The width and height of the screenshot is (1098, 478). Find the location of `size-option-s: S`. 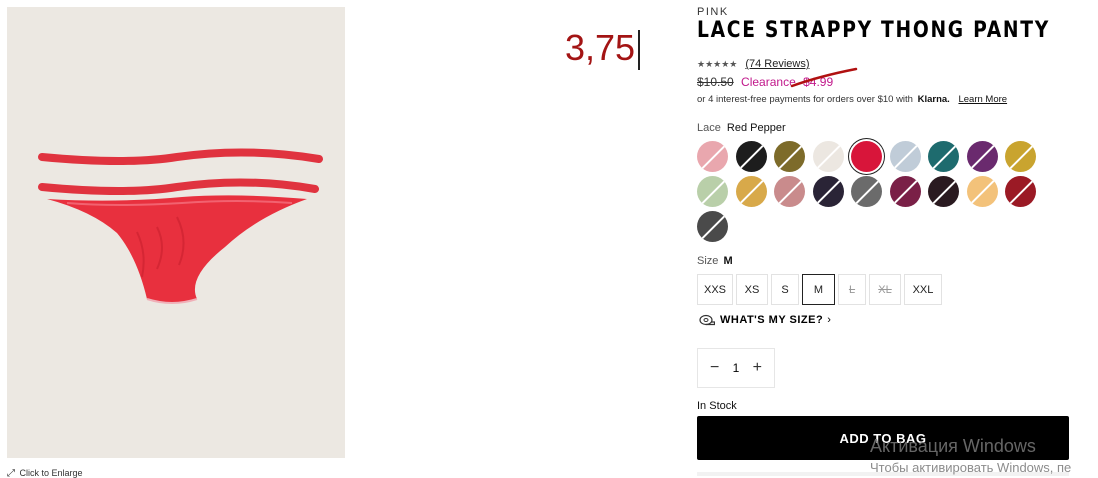

size-option-s: S is located at coordinates (785, 289).